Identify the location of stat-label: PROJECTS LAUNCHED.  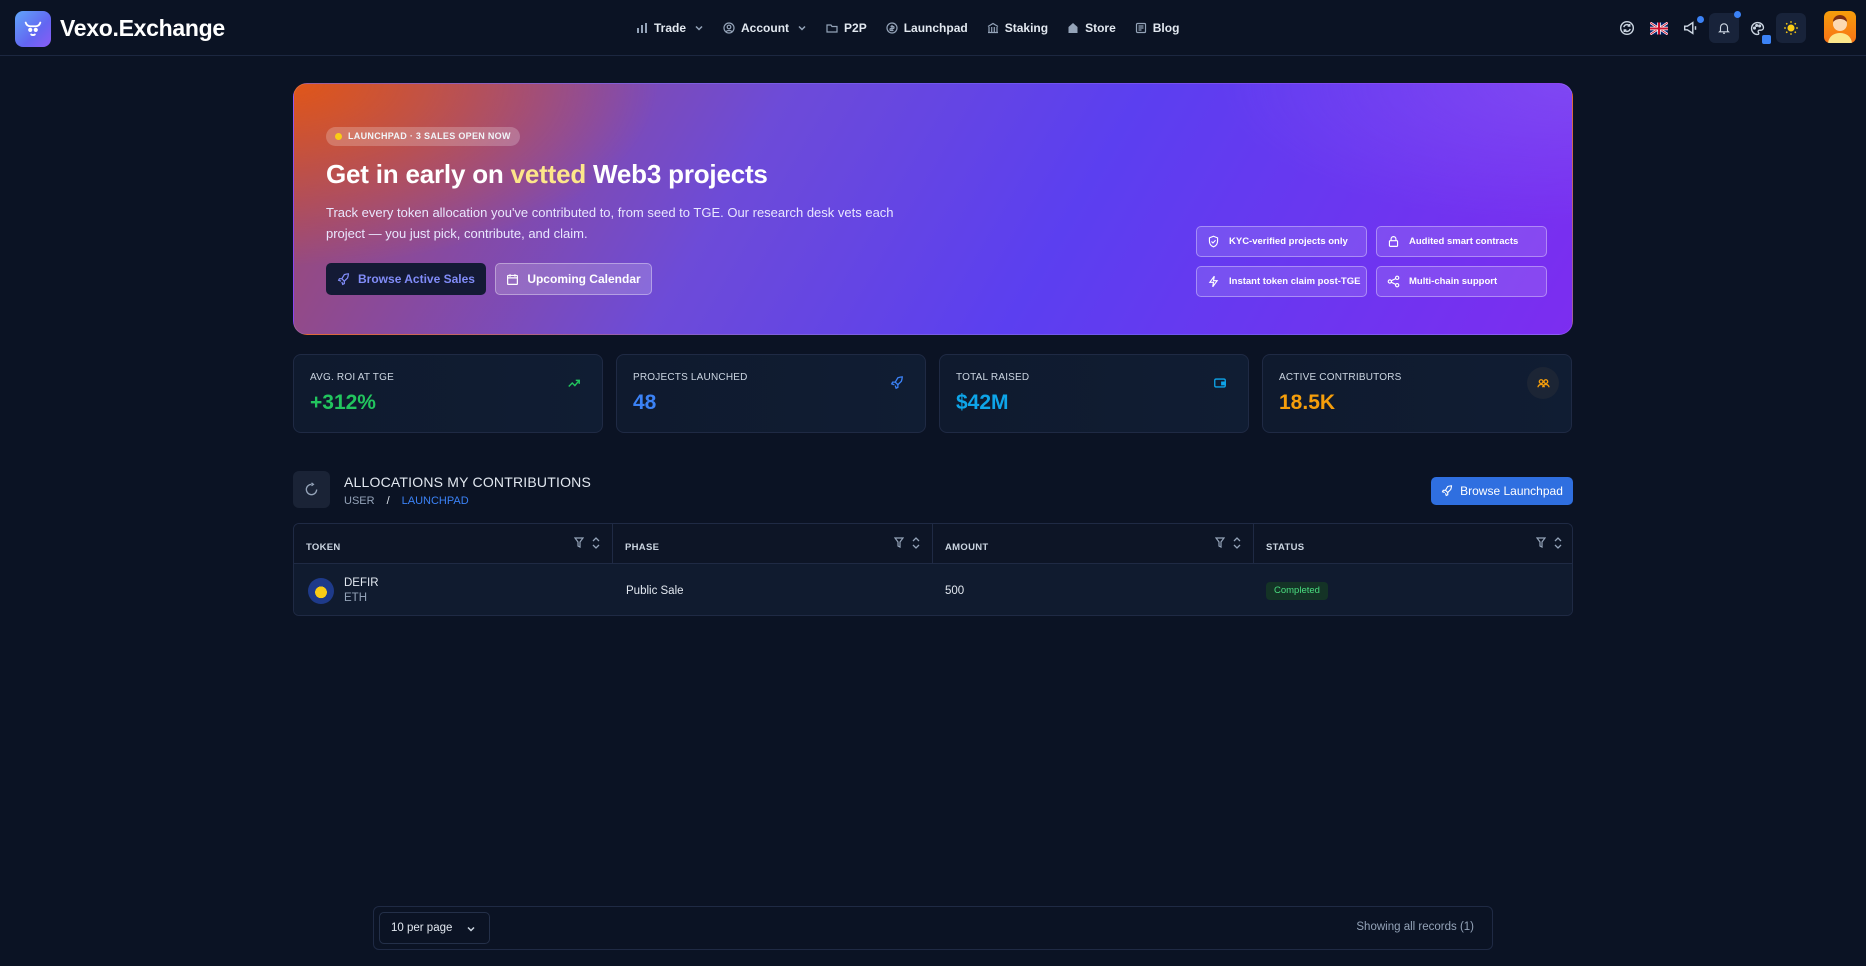
(690, 377).